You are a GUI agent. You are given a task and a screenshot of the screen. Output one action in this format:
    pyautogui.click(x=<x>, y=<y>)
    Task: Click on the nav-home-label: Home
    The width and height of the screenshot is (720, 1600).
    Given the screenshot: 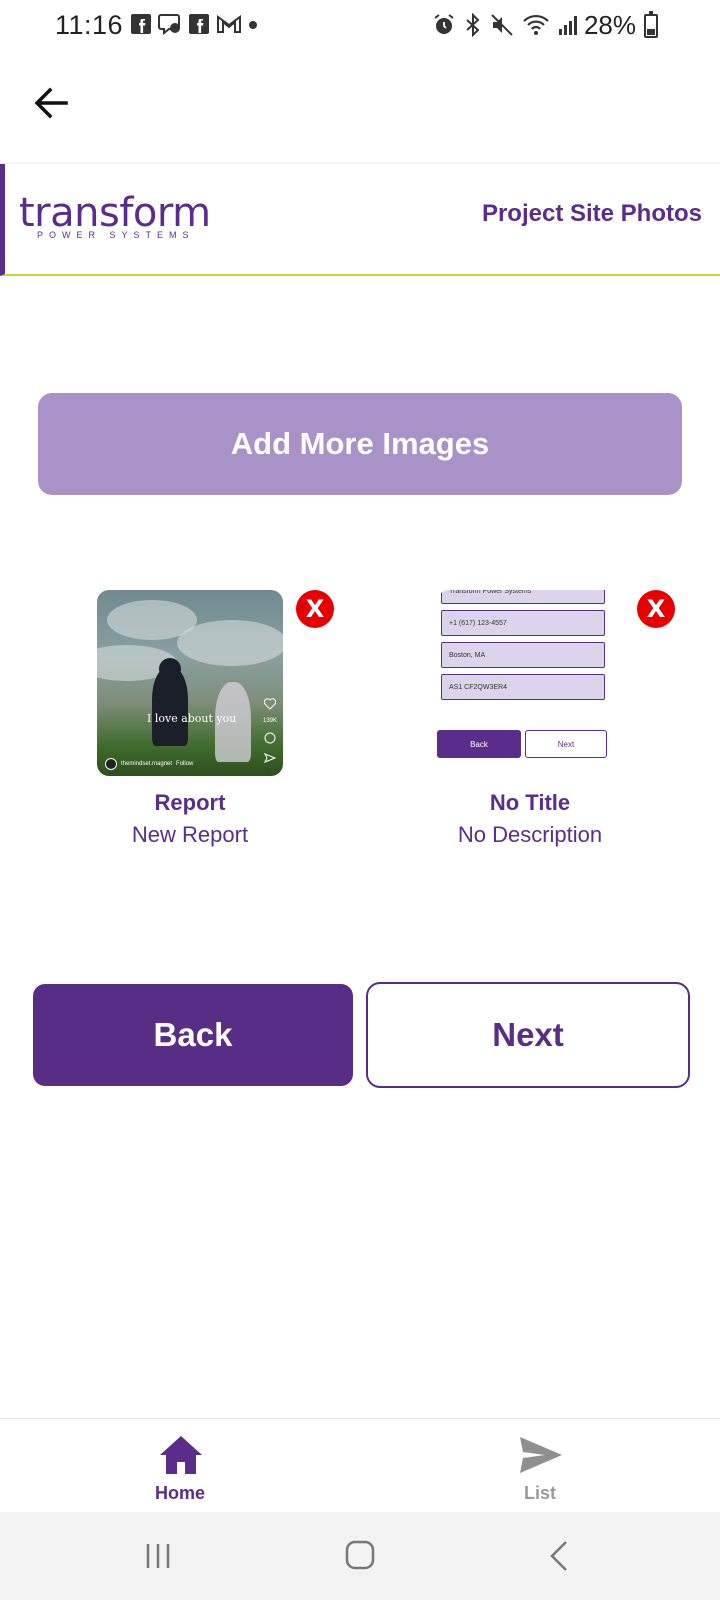 What is the action you would take?
    pyautogui.click(x=179, y=1493)
    